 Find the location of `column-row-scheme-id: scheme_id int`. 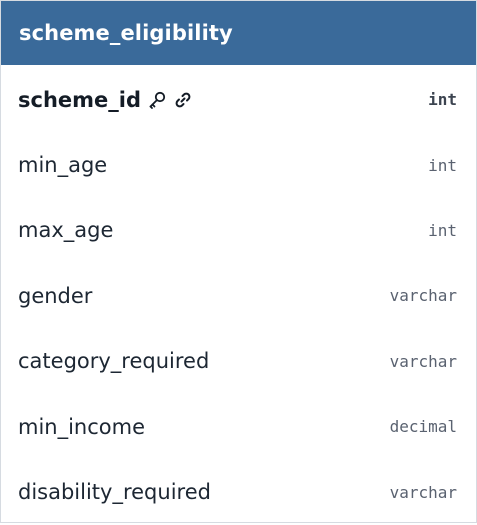

column-row-scheme-id: scheme_id int is located at coordinates (238, 99).